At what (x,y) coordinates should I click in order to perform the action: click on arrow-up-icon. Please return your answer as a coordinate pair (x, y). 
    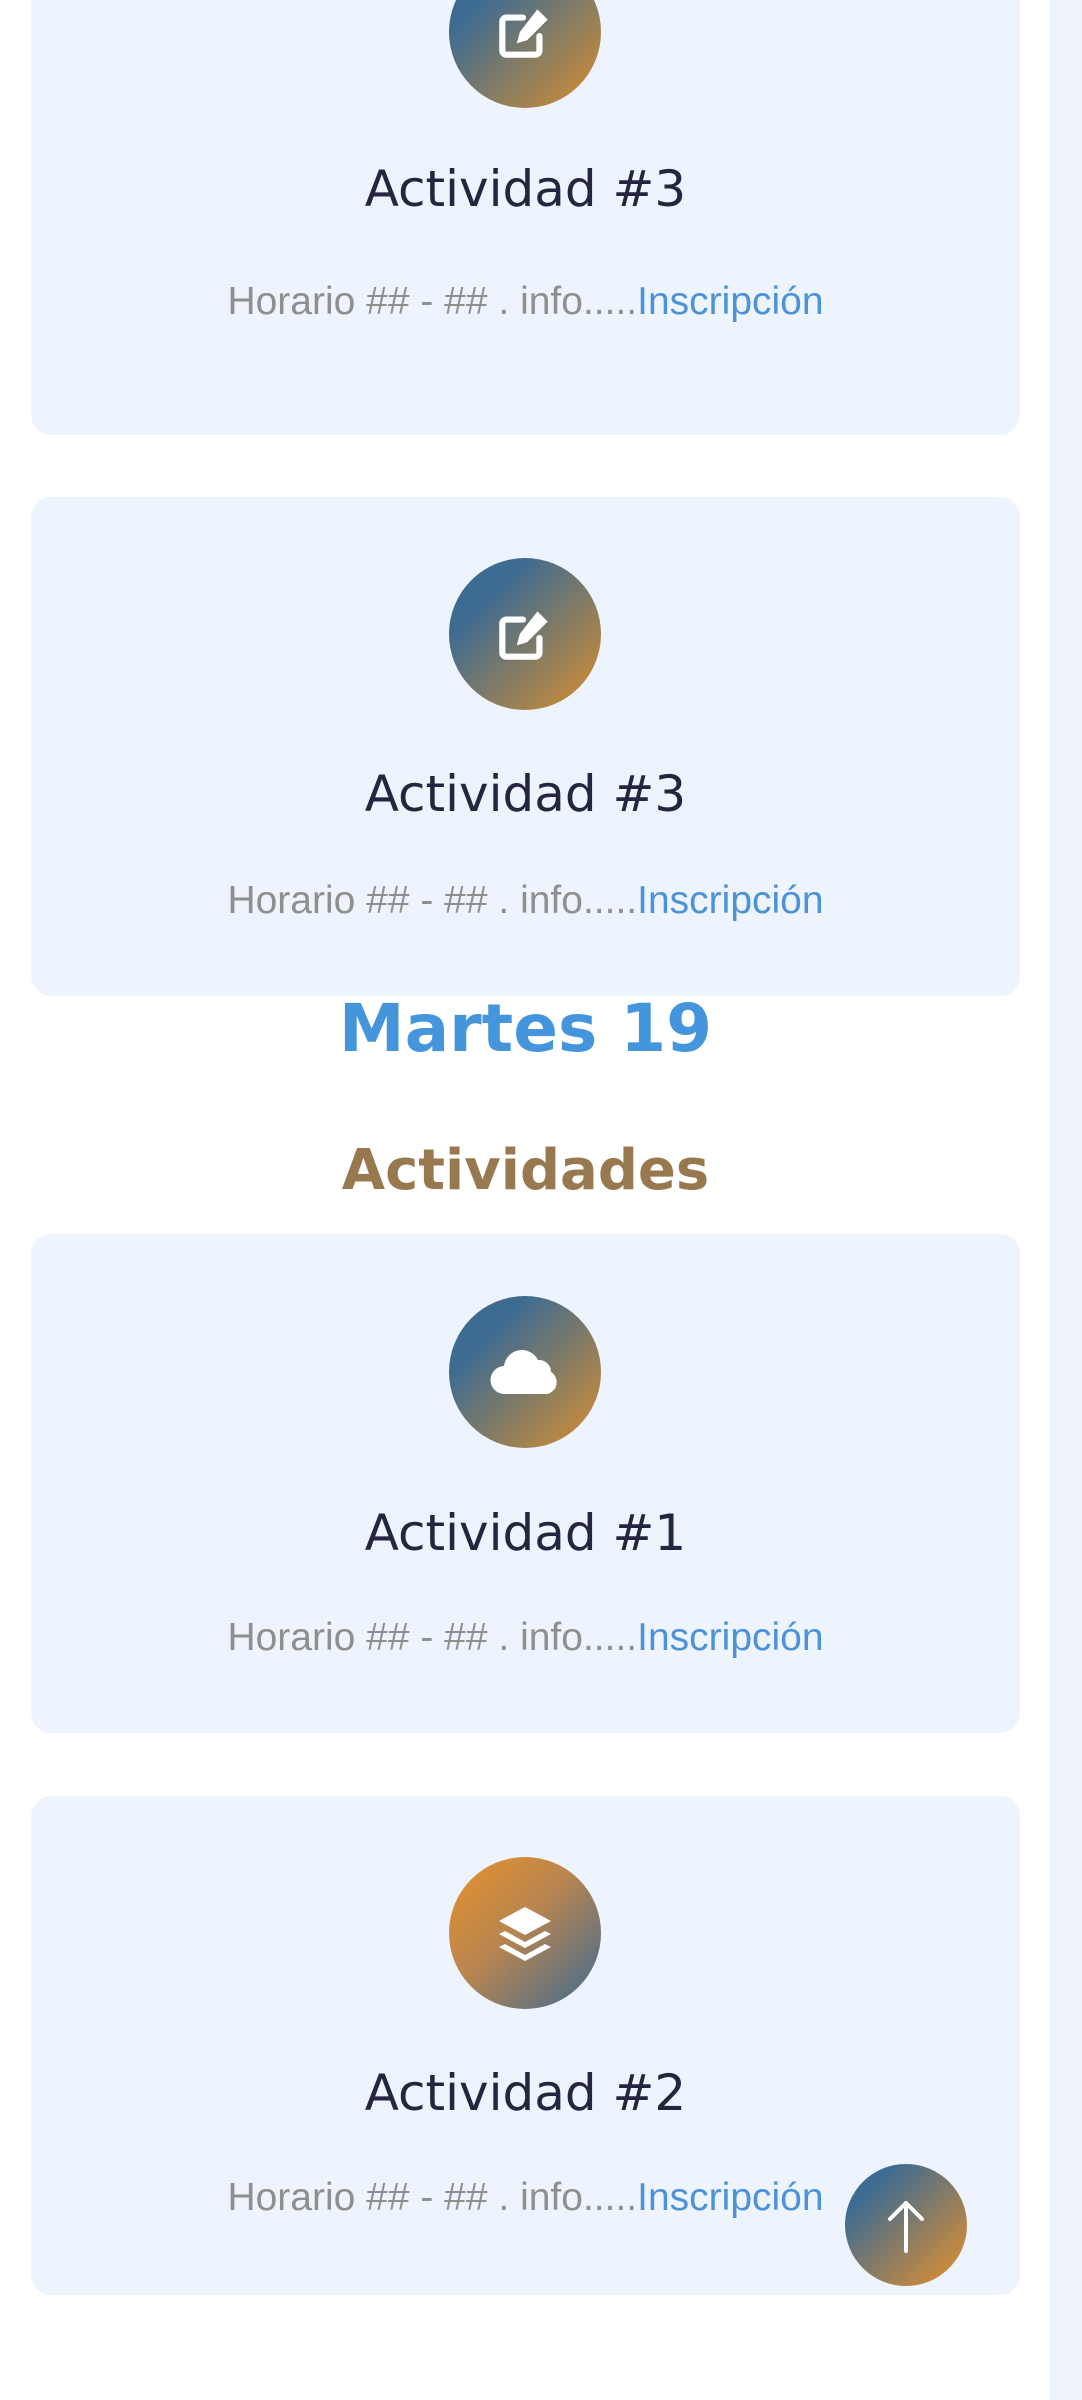
    Looking at the image, I should click on (906, 2227).